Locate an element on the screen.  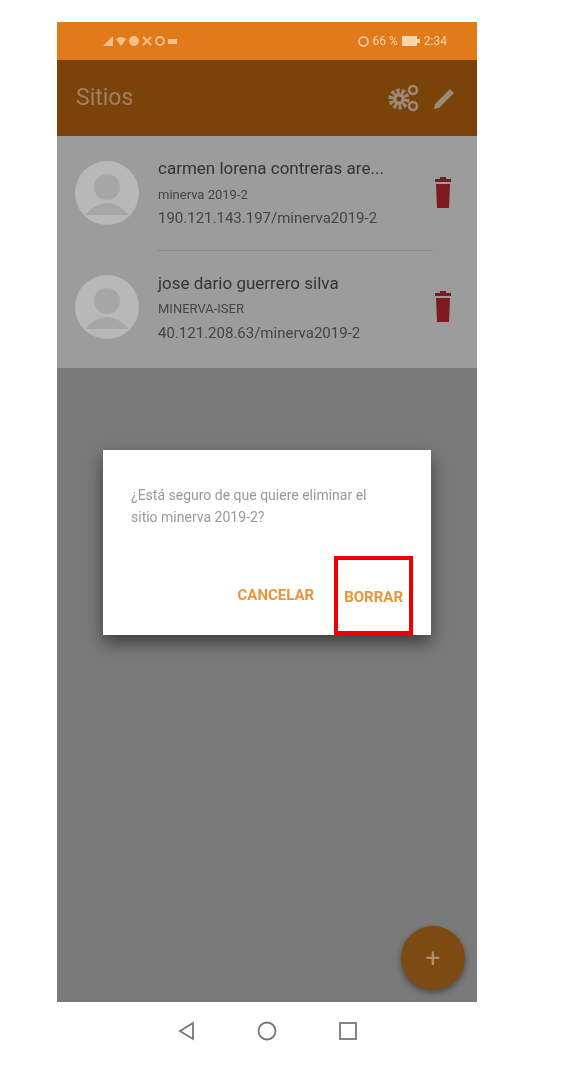
site-owner-name: jose dario guerrero silva is located at coordinates (249, 283).